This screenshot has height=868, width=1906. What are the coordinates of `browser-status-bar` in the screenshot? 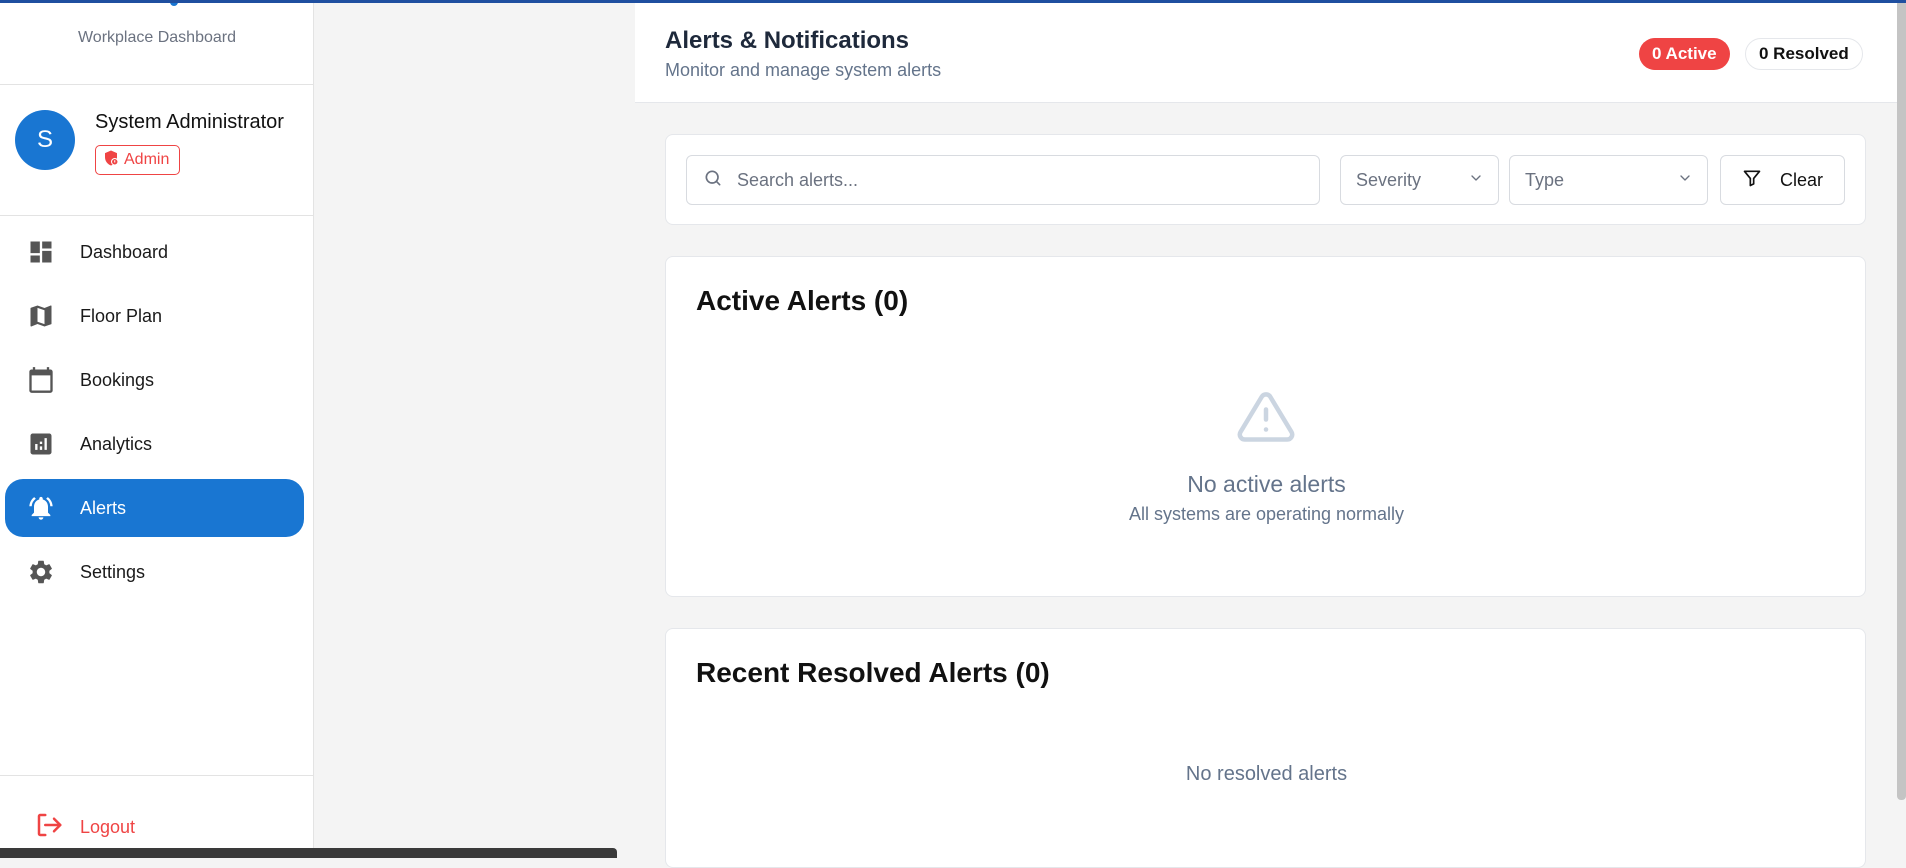 It's located at (308, 853).